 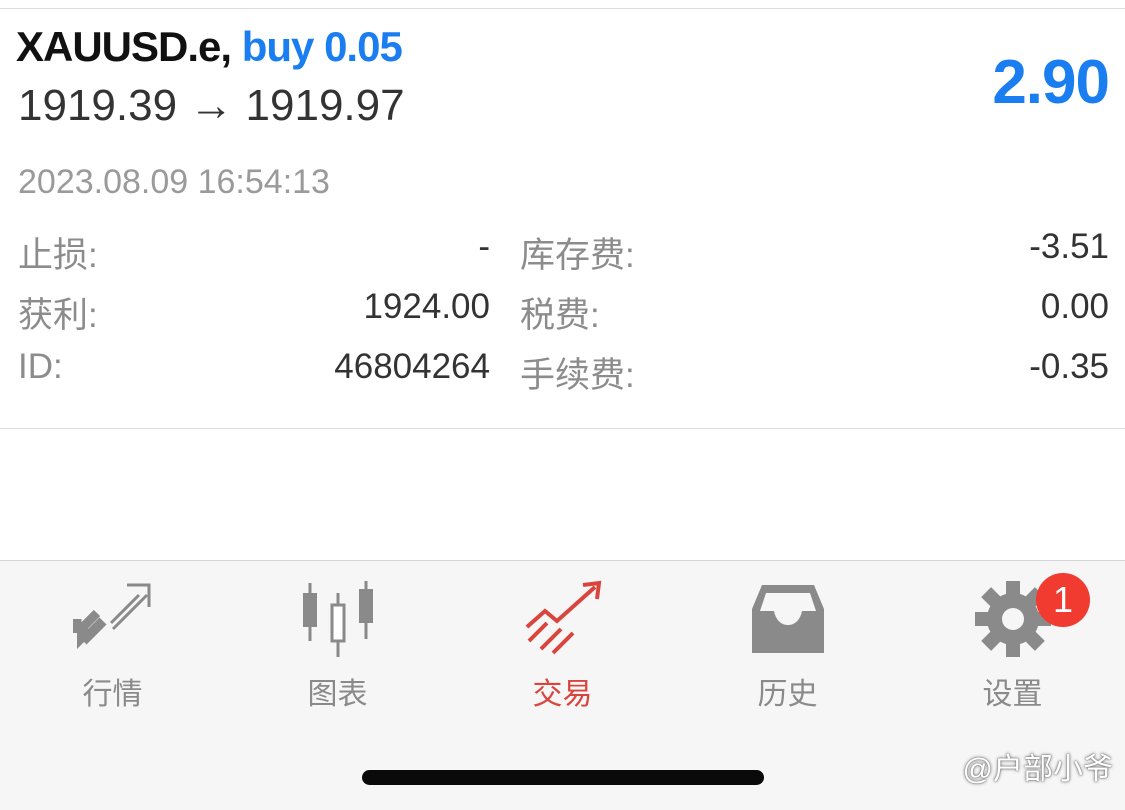 What do you see at coordinates (325, 105) in the screenshot?
I see `current-price: 1919.97` at bounding box center [325, 105].